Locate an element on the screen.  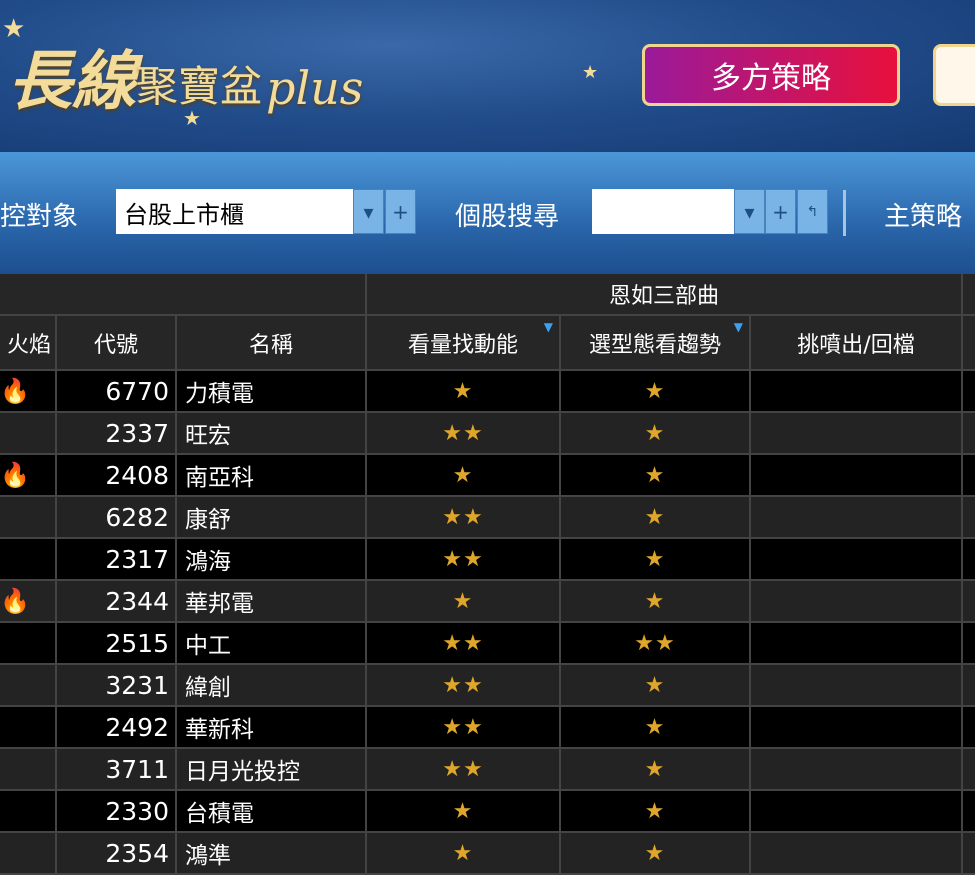
column-header-pick: 挑噴出/回檔 is located at coordinates (857, 343).